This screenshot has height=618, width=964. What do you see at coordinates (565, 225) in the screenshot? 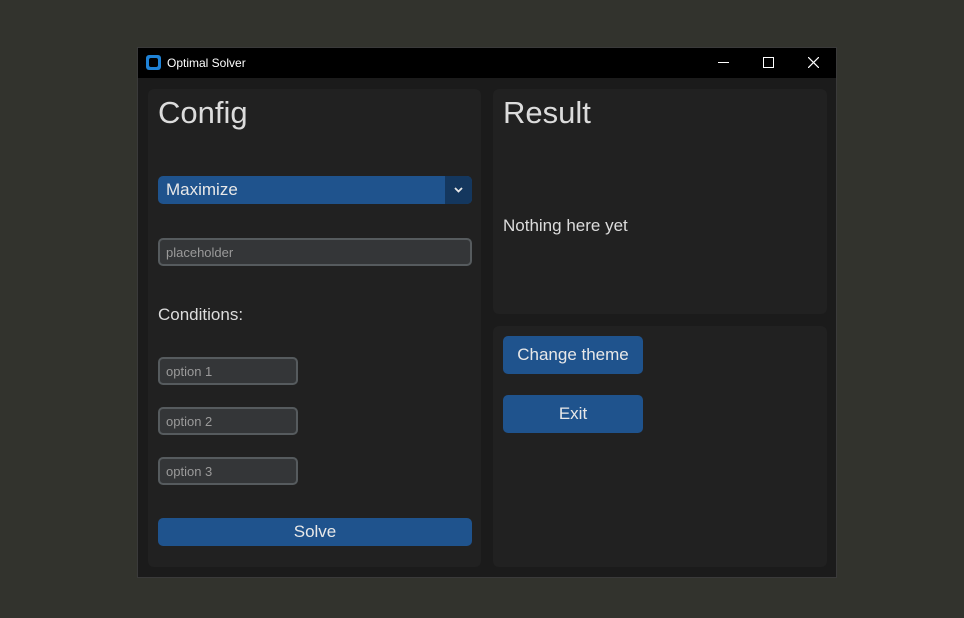
I see `result-text: Nothing here yet` at bounding box center [565, 225].